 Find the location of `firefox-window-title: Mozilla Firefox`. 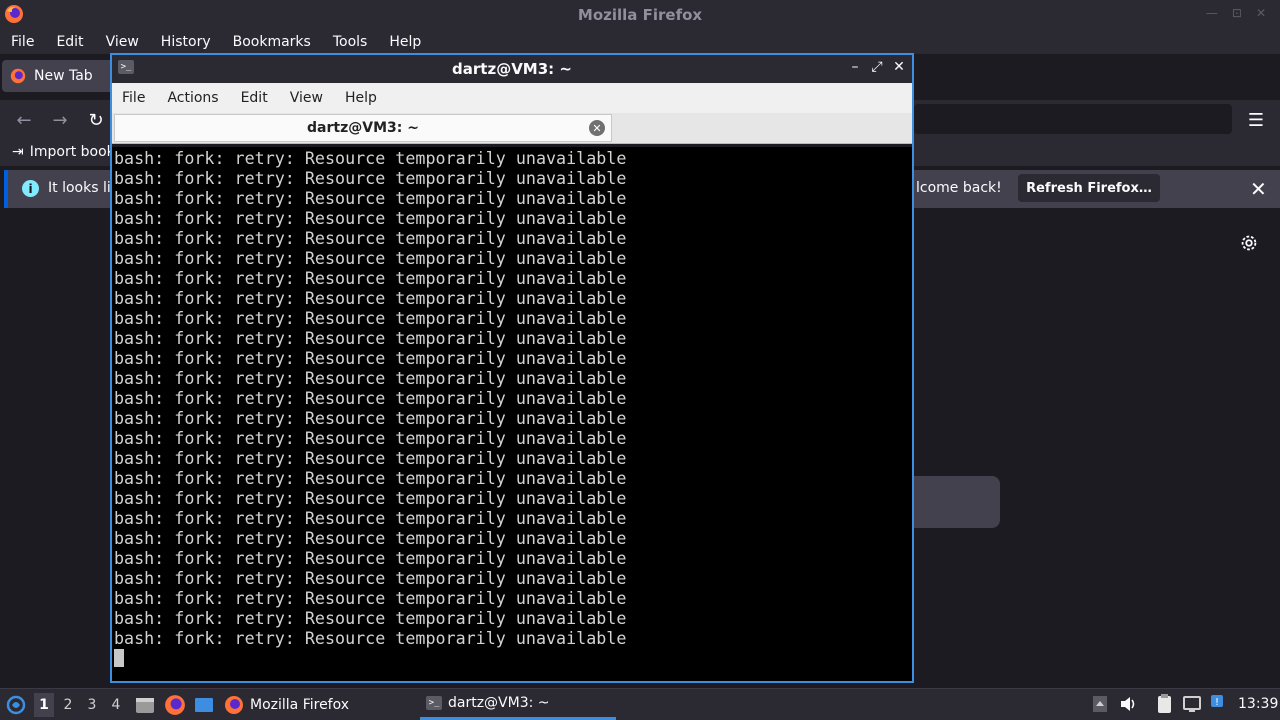

firefox-window-title: Mozilla Firefox is located at coordinates (640, 14).